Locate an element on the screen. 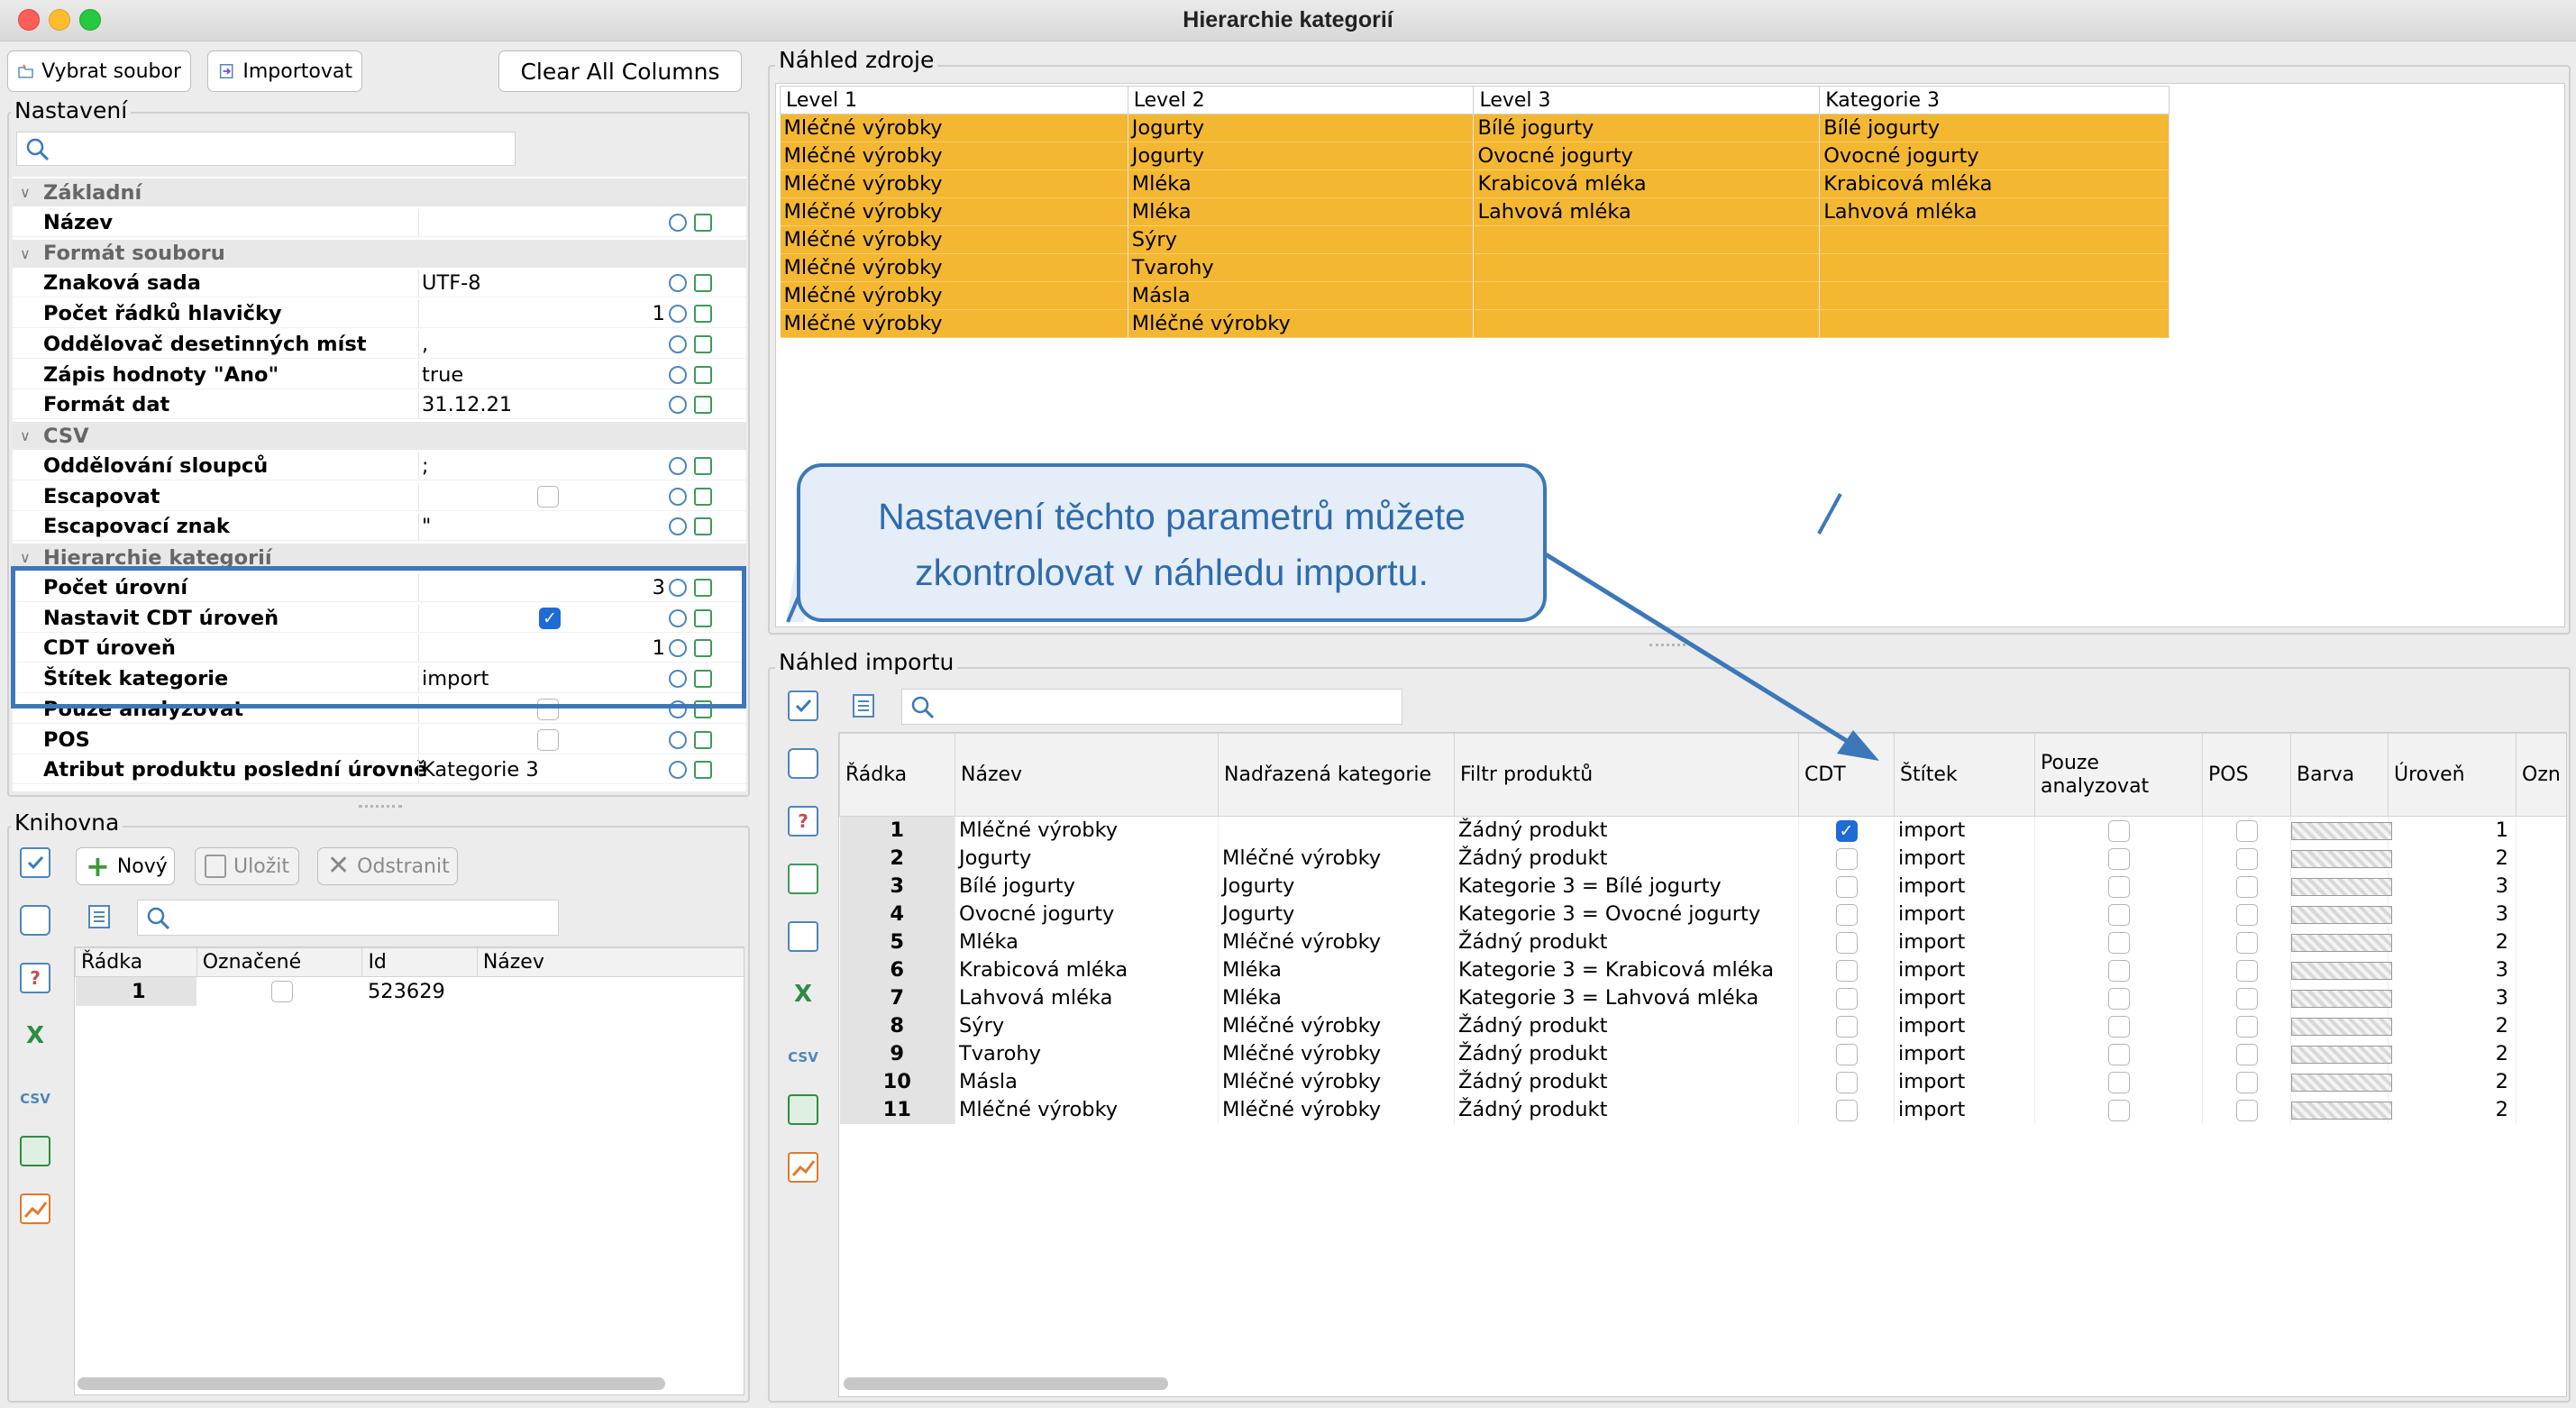 The width and height of the screenshot is (2576, 1408). clear-all-columns-button: Clear All Columns is located at coordinates (620, 71).